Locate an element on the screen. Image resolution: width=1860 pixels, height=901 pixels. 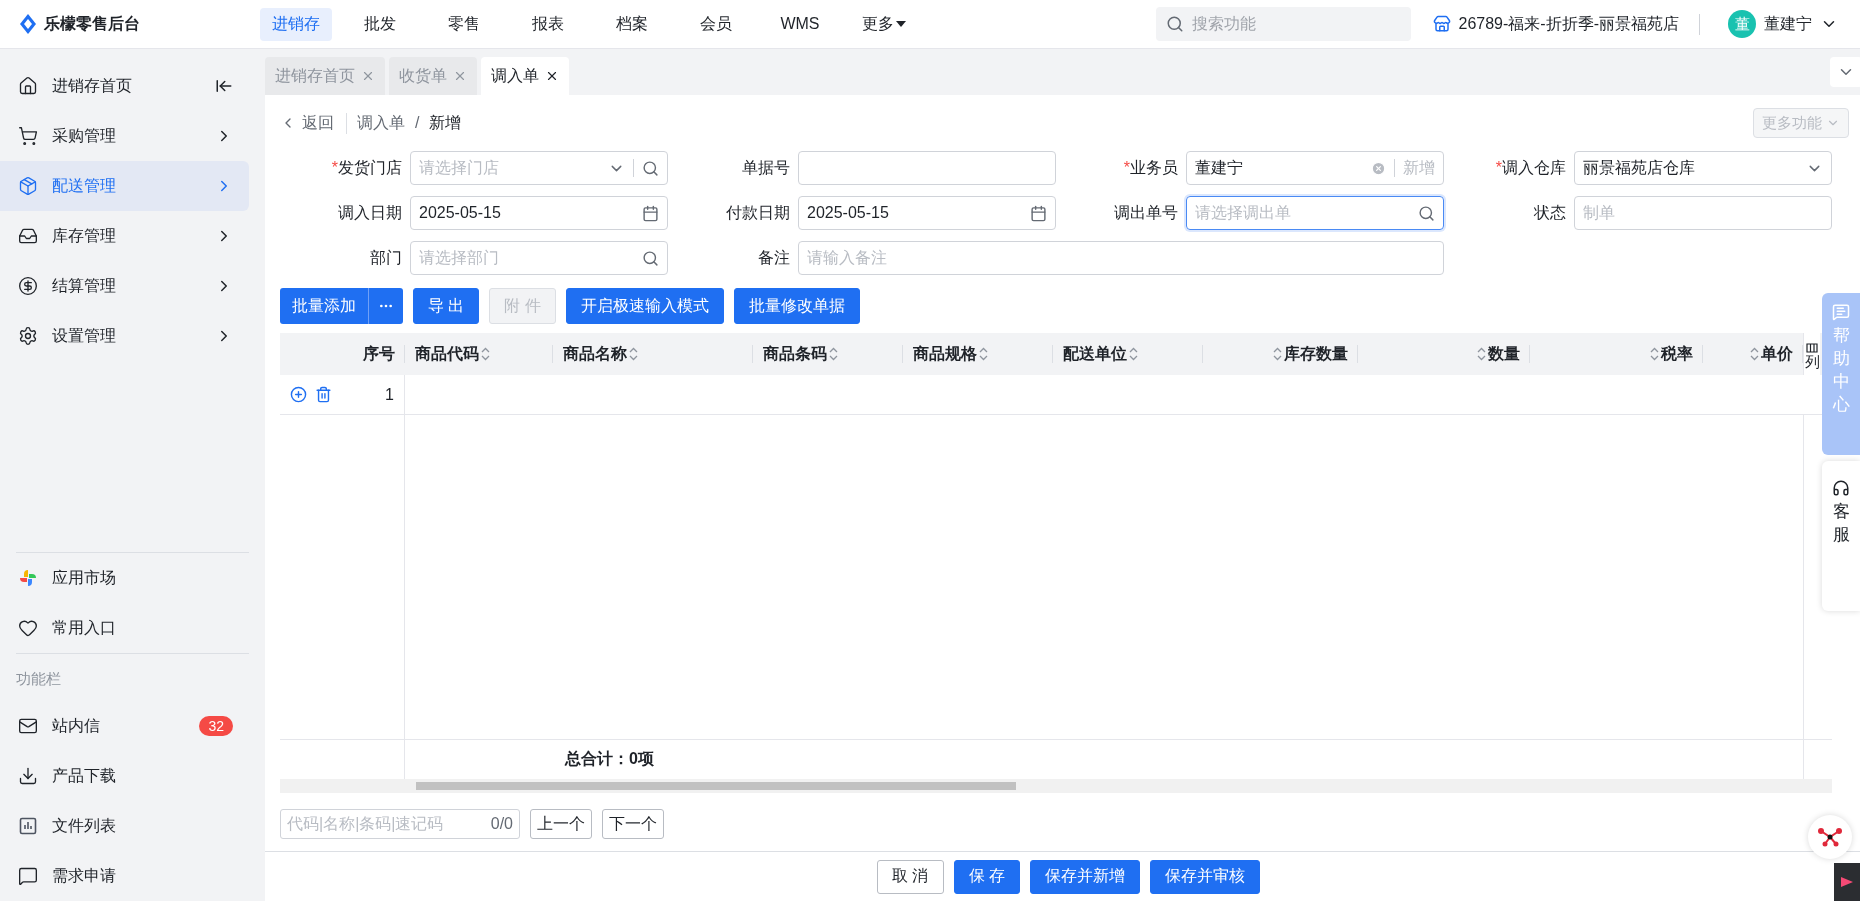
add-row-icon is located at coordinates (298, 394).